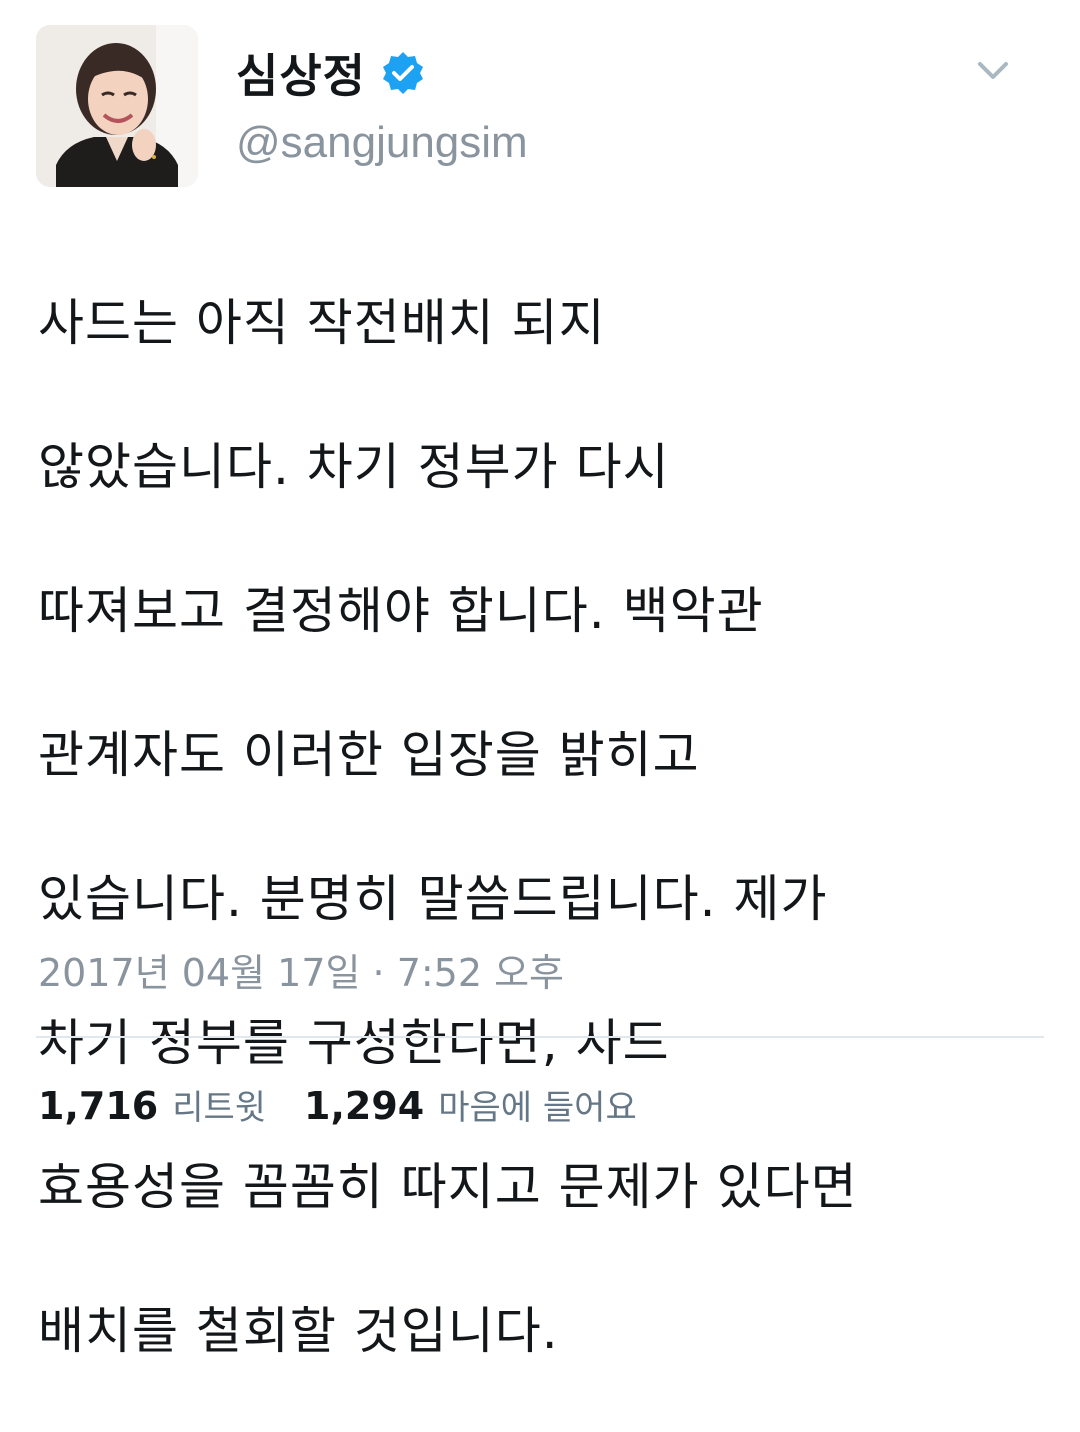 The width and height of the screenshot is (1080, 1432). Describe the element at coordinates (993, 70) in the screenshot. I see `chevron-down-icon` at that location.